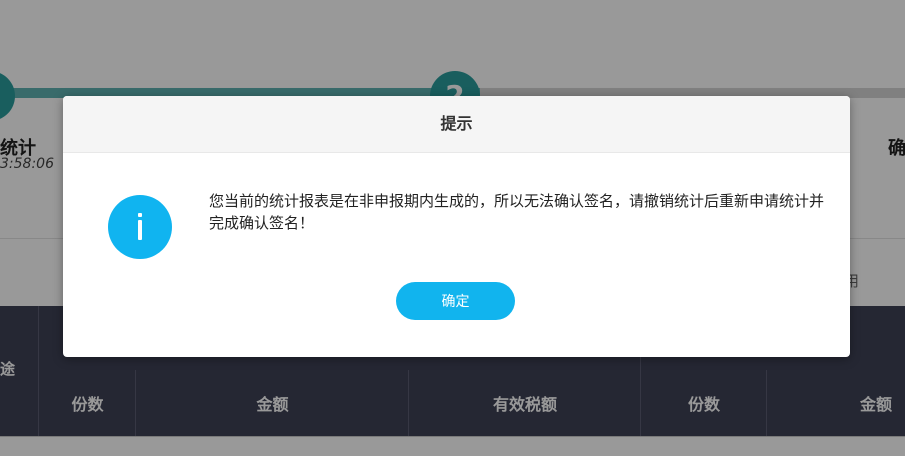 This screenshot has height=456, width=905. I want to click on confirm-button: 确定, so click(455, 301).